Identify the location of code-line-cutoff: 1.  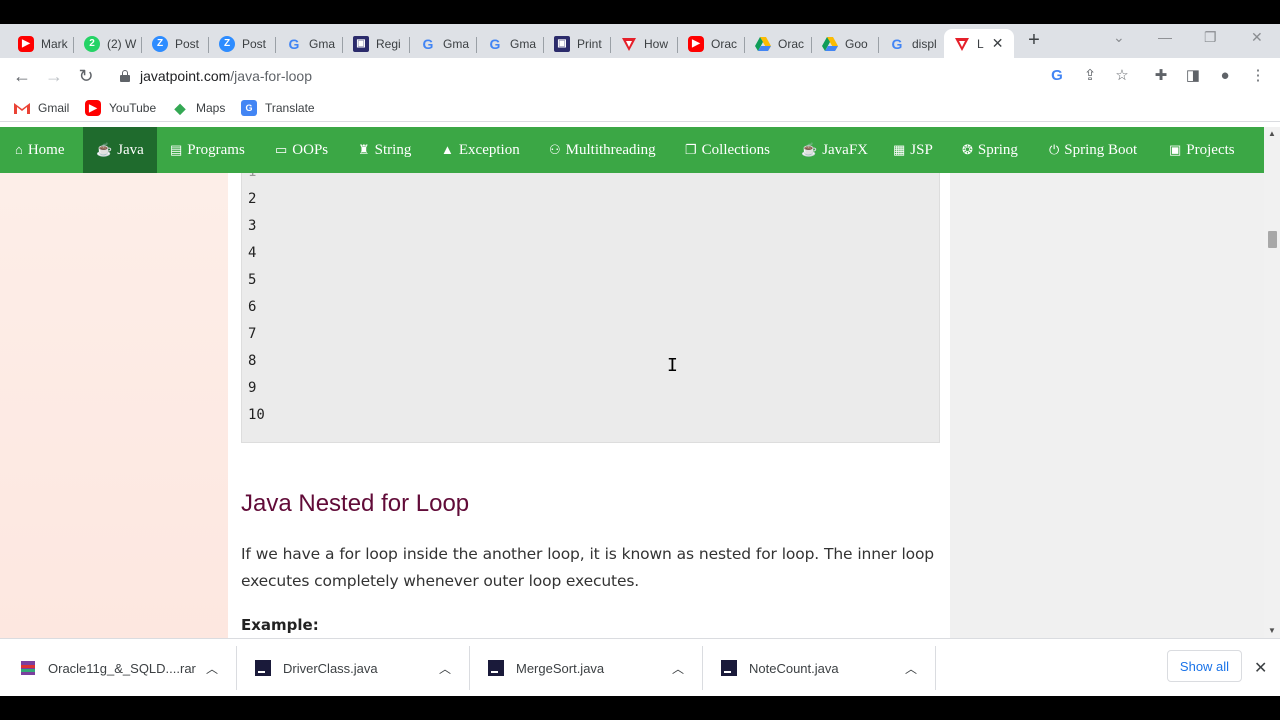
(252, 176).